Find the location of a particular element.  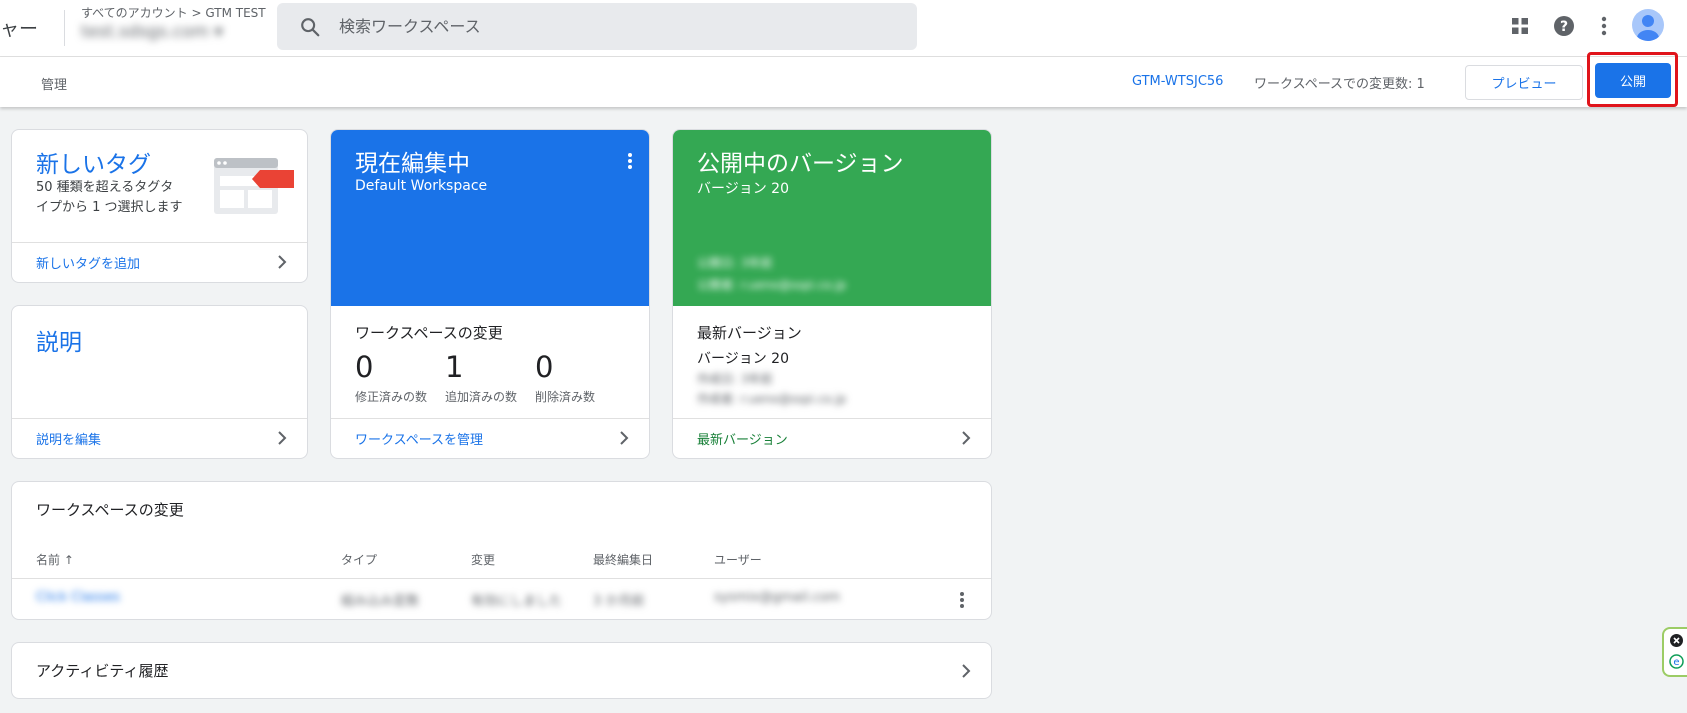

row-name: Click Classes is located at coordinates (78, 597).